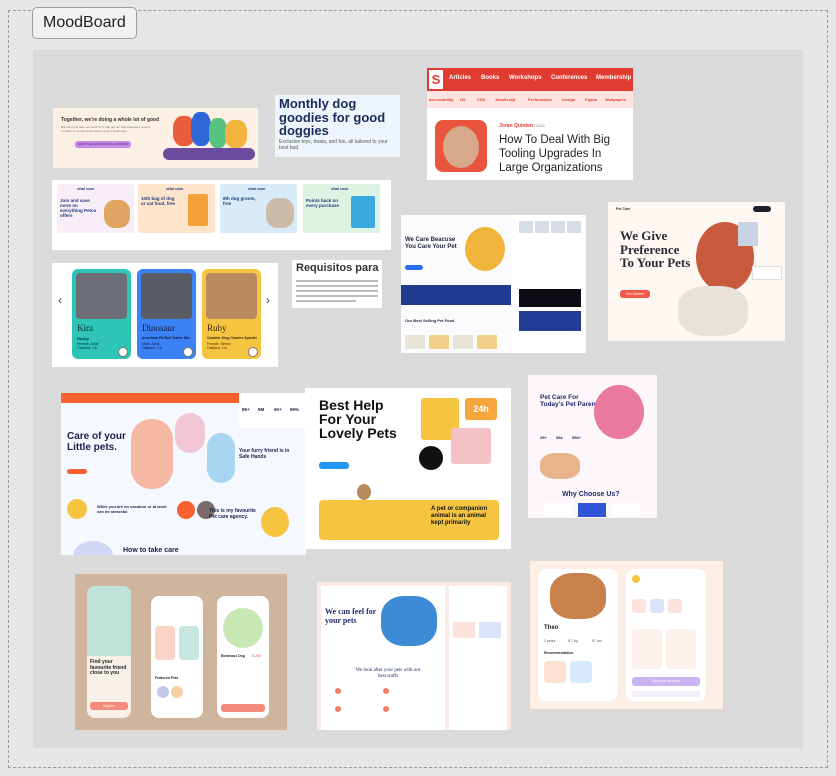  What do you see at coordinates (767, 273) in the screenshot?
I see `review-badge` at bounding box center [767, 273].